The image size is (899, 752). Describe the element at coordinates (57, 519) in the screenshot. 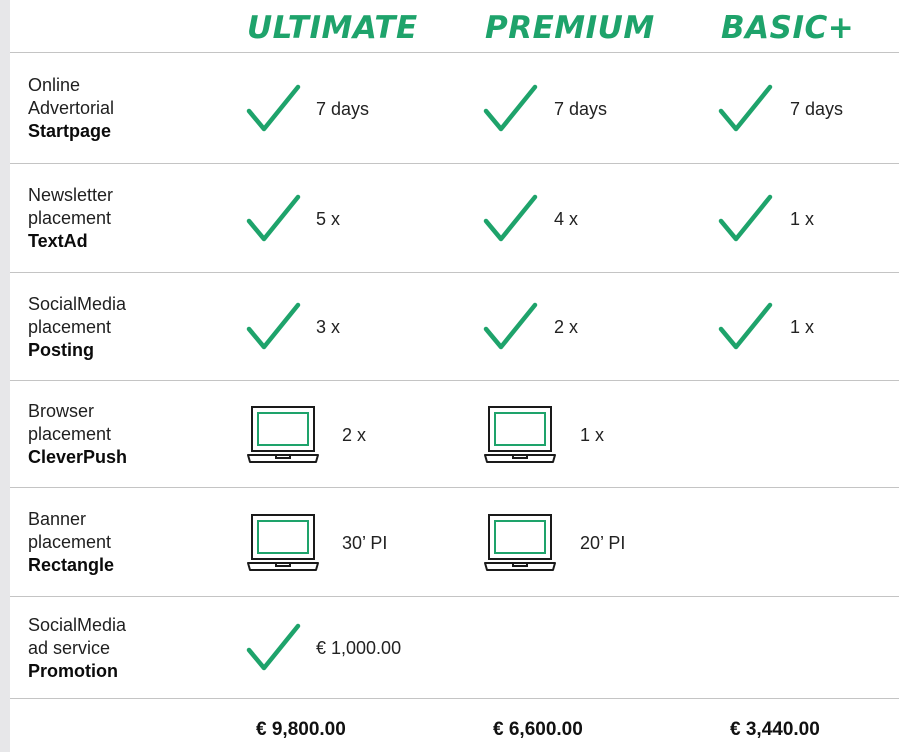

I see `feature-desc-line: Banner` at that location.